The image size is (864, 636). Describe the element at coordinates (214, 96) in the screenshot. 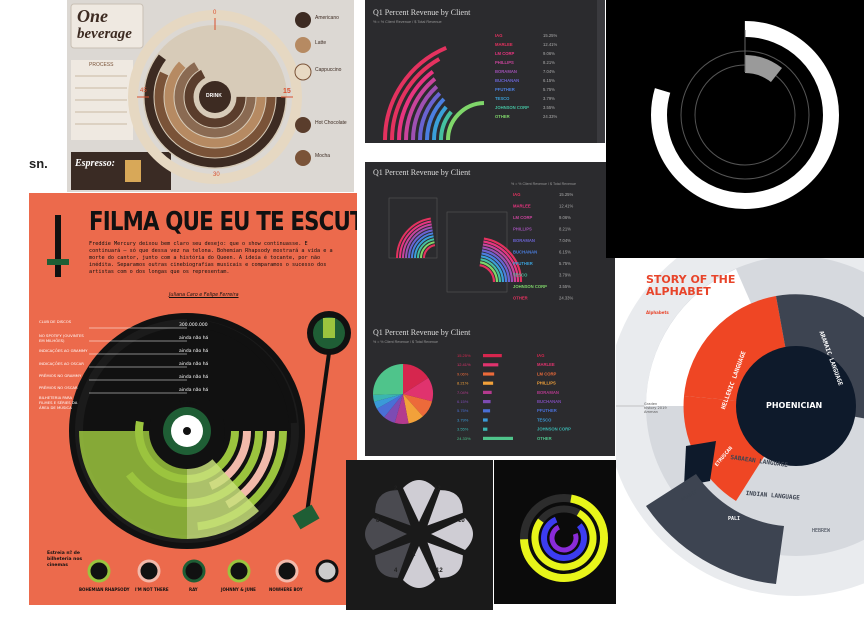

I see `beverage-center-label: DRINK` at that location.